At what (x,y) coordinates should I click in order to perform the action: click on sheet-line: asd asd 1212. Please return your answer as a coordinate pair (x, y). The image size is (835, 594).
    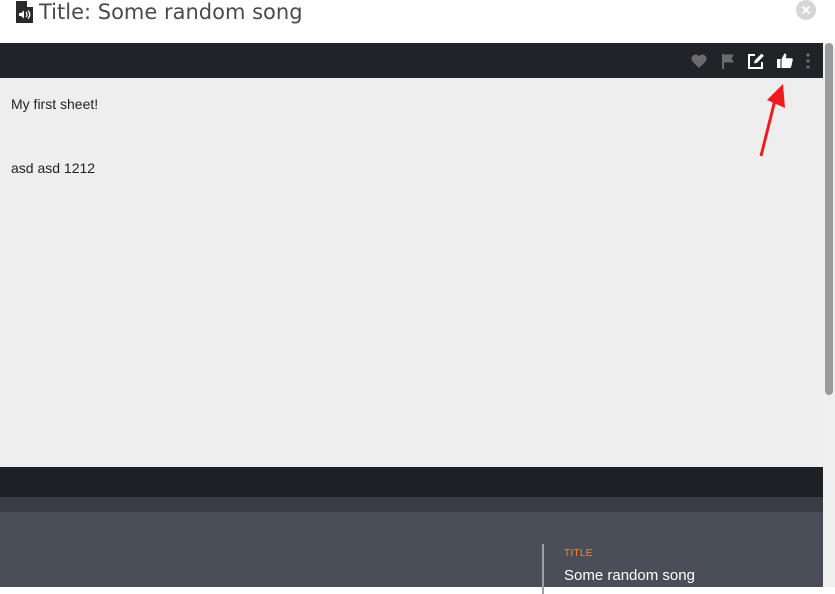
    Looking at the image, I should click on (53, 168).